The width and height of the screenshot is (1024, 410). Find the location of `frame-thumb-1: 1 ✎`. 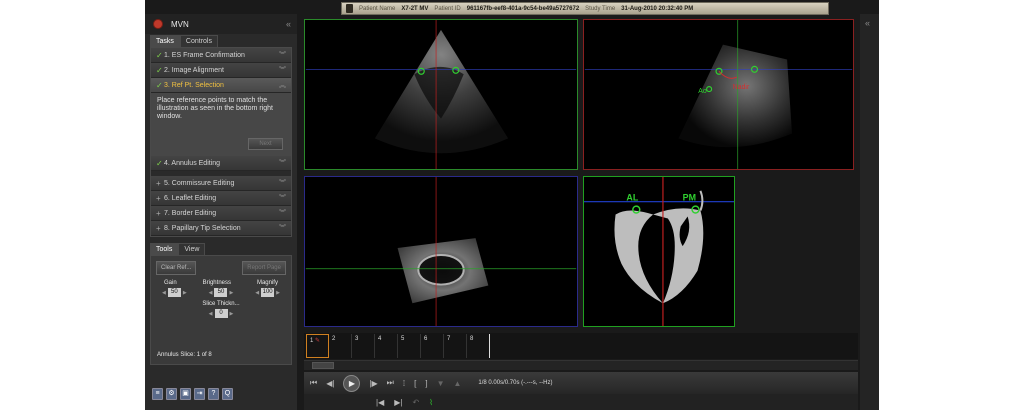

frame-thumb-1: 1 ✎ is located at coordinates (317, 346).